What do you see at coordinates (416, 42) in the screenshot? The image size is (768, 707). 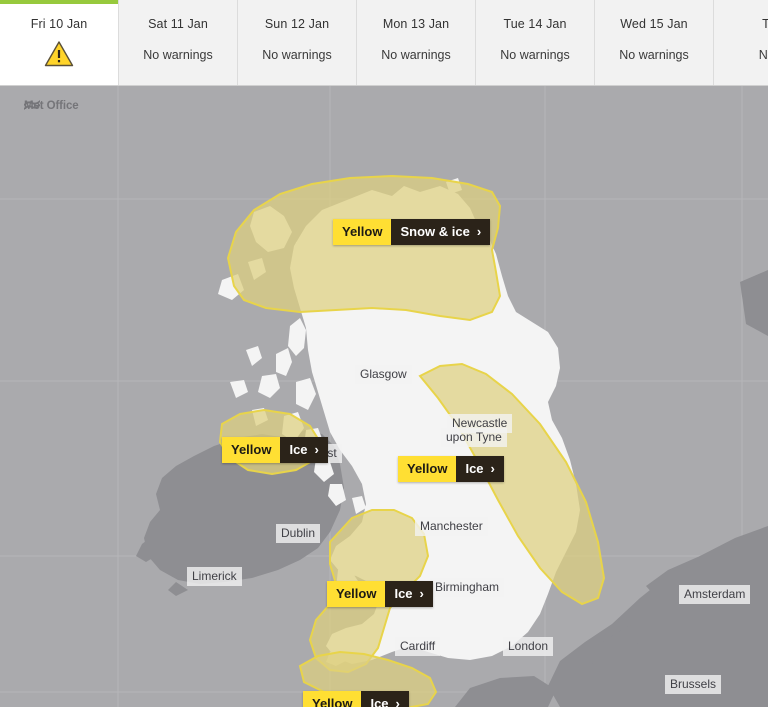 I see `tab-day-3: Mon 13 Jan No warnings` at bounding box center [416, 42].